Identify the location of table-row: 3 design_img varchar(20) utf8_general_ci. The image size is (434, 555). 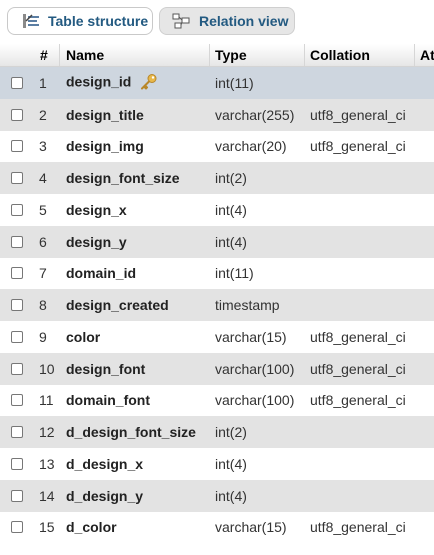
(217, 146).